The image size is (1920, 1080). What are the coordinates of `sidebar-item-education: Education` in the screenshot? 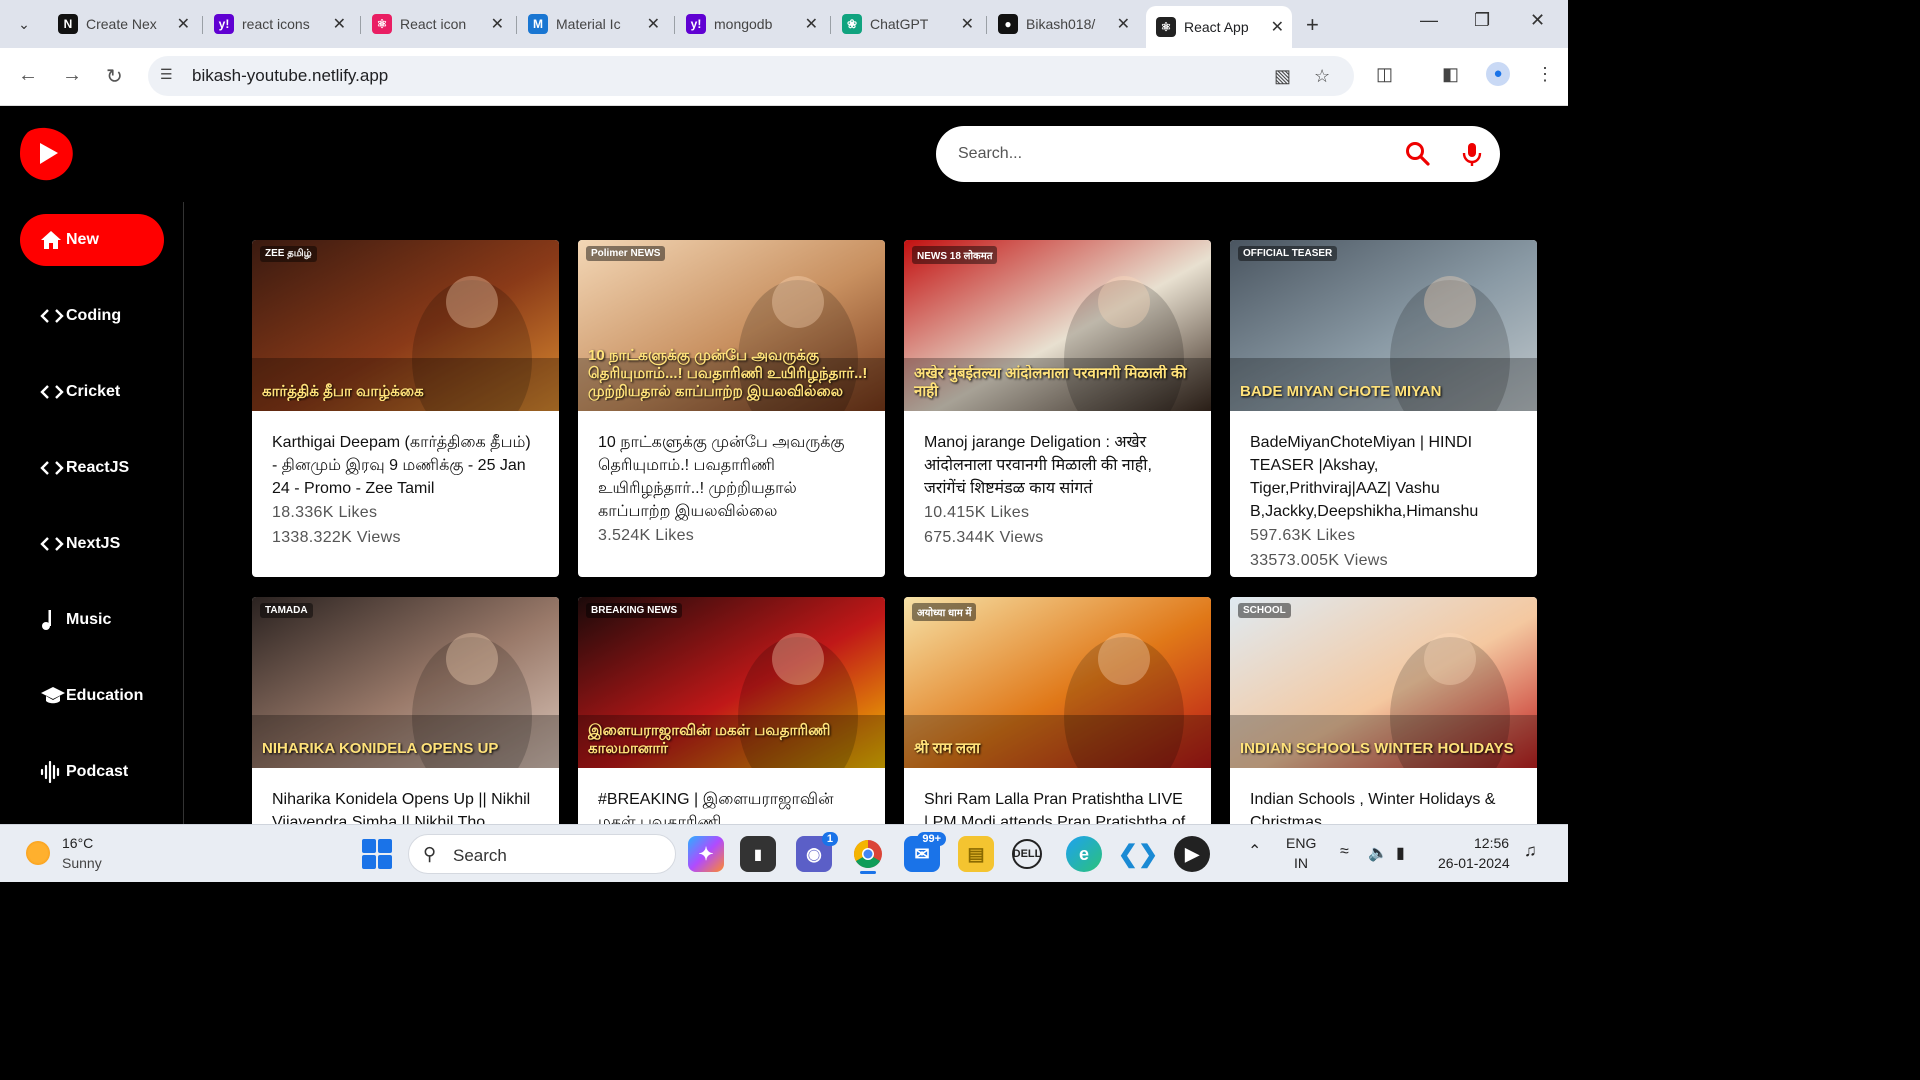 It's located at (92, 696).